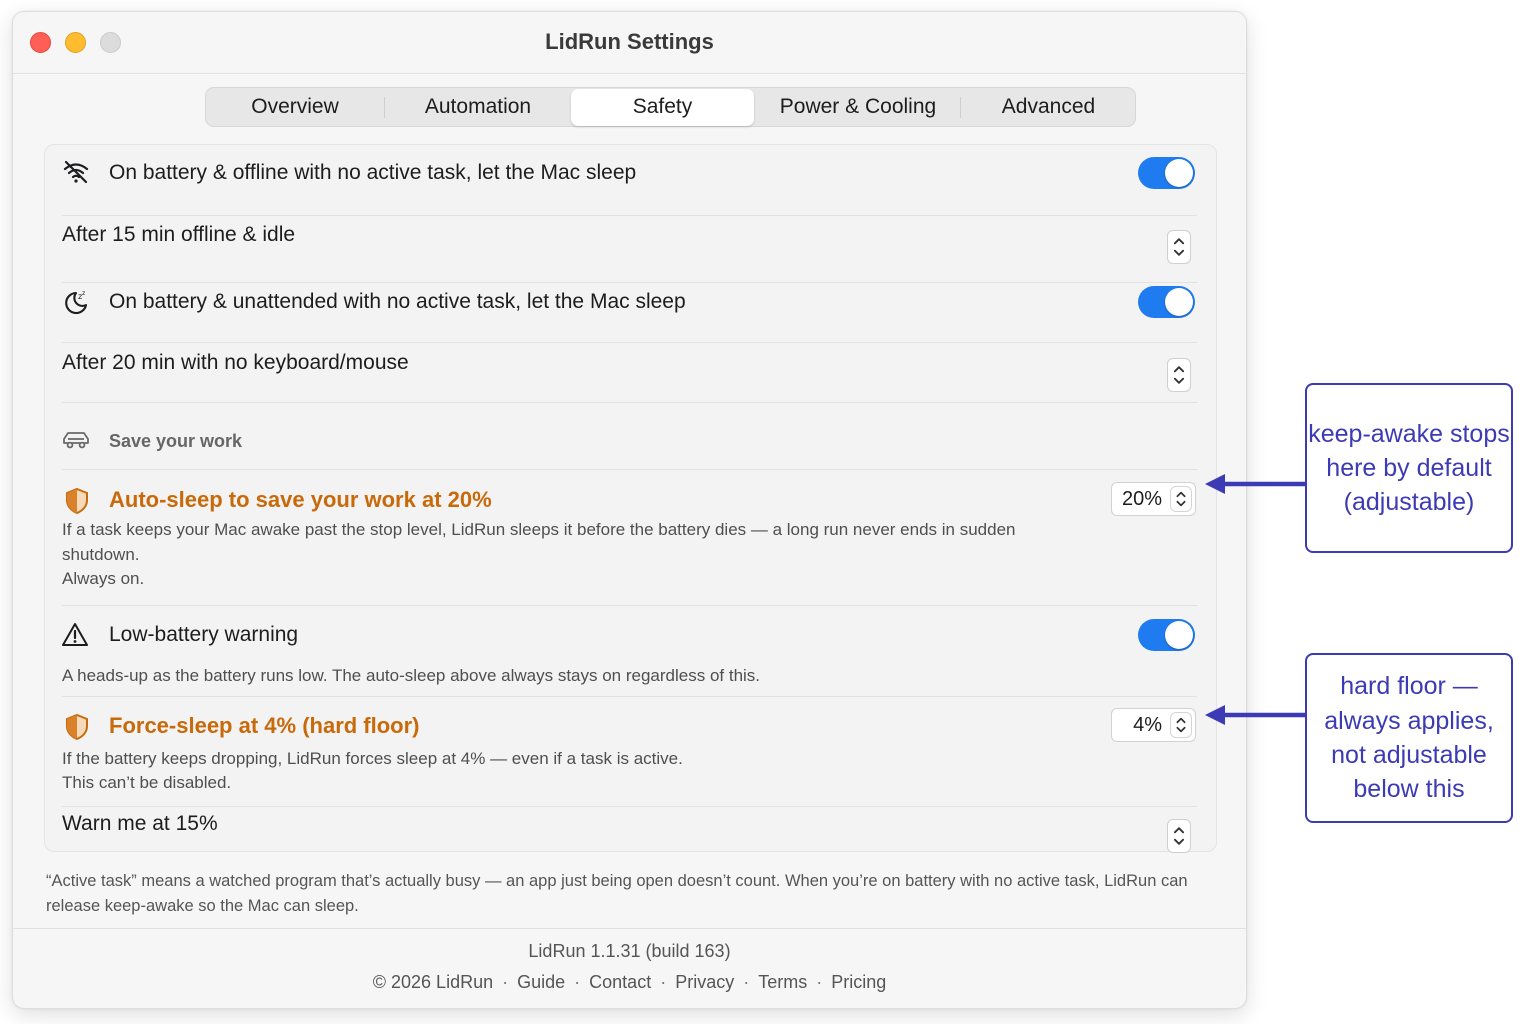  I want to click on force-sleep-title: Force-sleep at 4% (hard floor), so click(264, 725).